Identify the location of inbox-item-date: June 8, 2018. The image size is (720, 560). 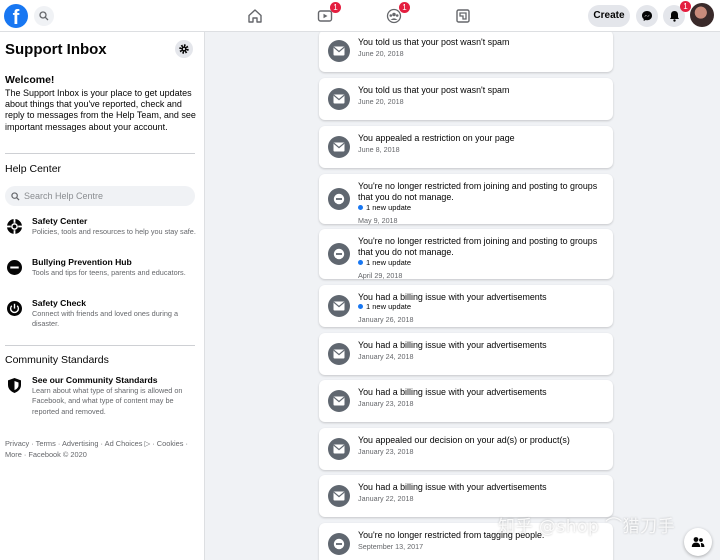
(379, 149).